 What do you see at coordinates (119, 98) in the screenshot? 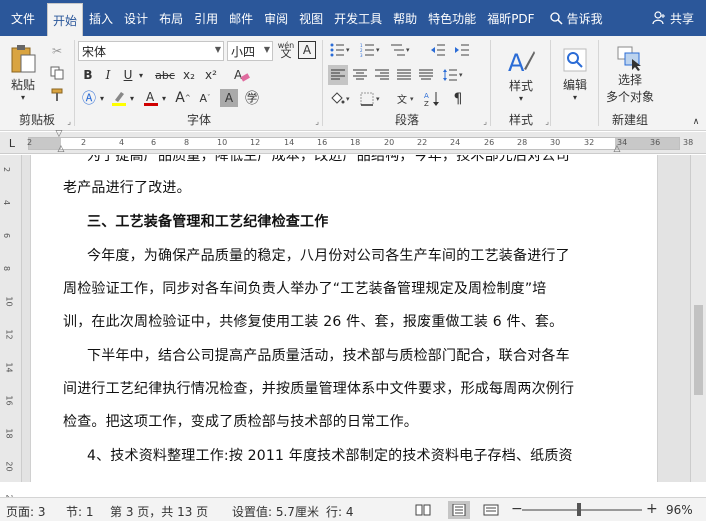
I see `highlight-button` at bounding box center [119, 98].